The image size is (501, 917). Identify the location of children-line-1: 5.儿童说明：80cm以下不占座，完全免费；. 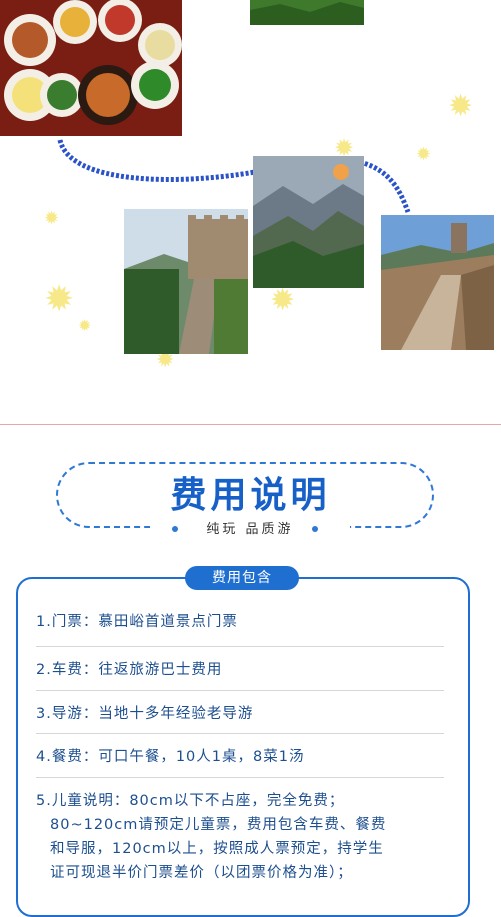
(190, 801).